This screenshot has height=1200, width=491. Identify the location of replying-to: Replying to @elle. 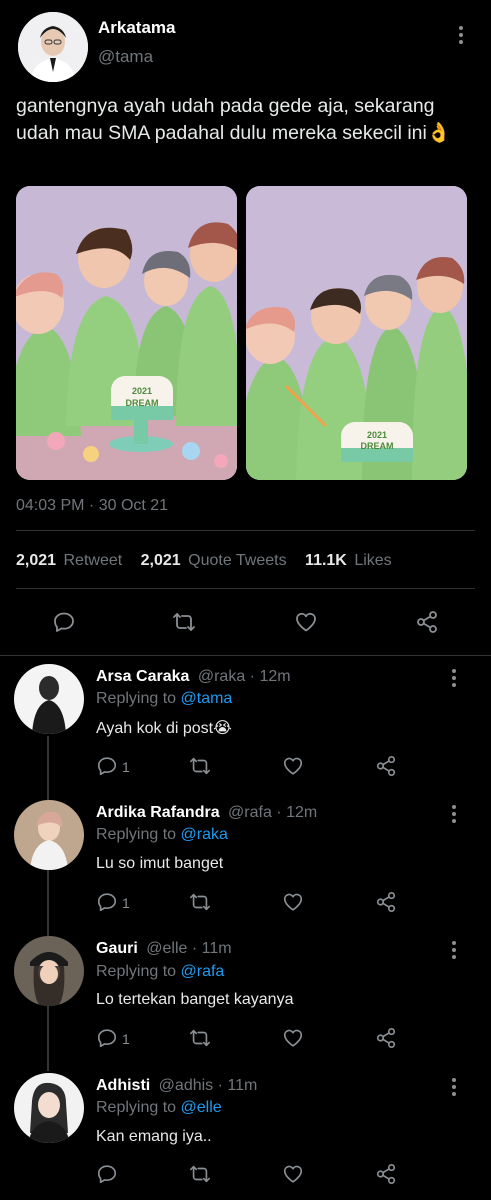
(159, 1108).